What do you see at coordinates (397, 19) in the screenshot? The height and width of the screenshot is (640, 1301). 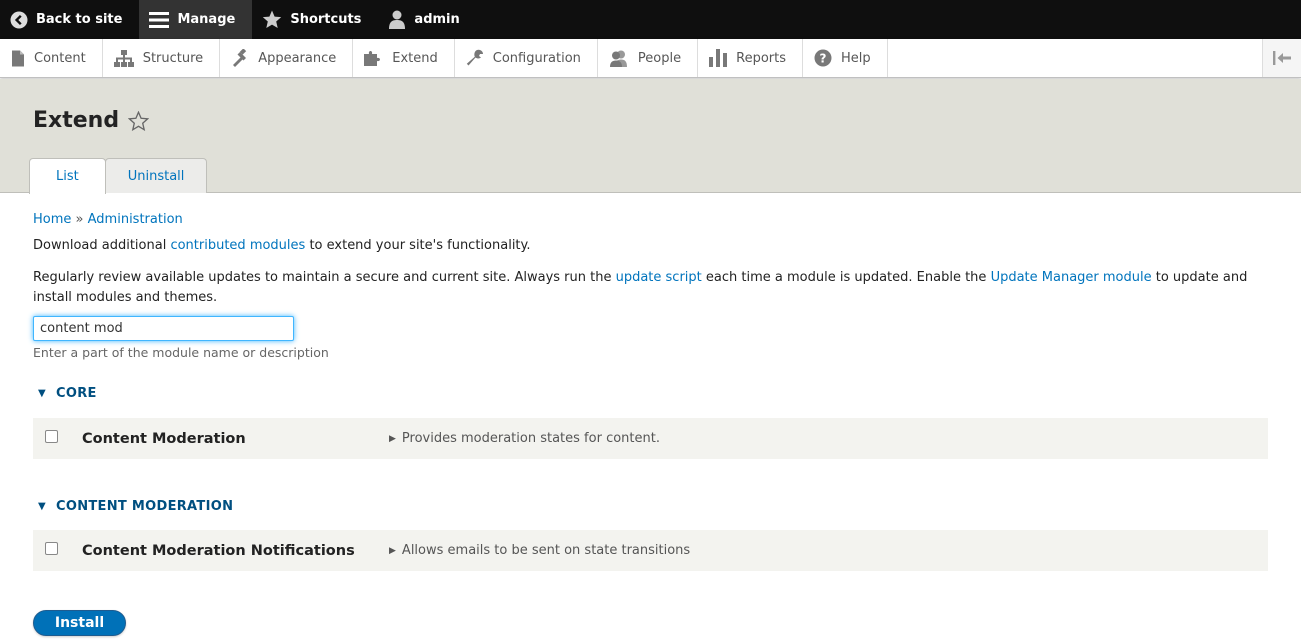 I see `user-icon` at bounding box center [397, 19].